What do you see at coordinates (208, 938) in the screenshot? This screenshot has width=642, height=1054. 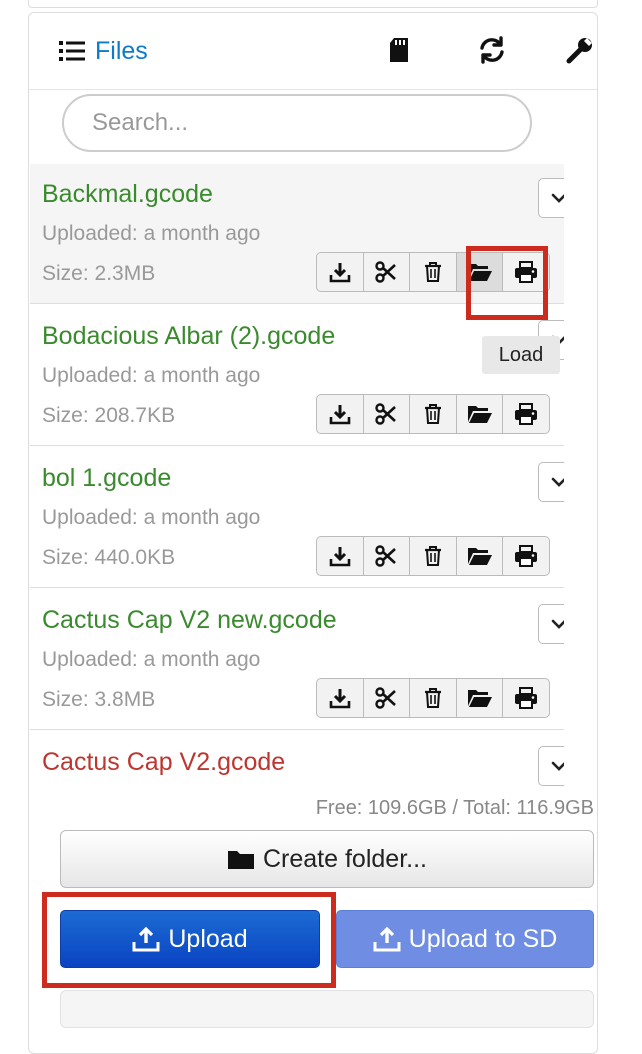 I see `upload-label: Upload` at bounding box center [208, 938].